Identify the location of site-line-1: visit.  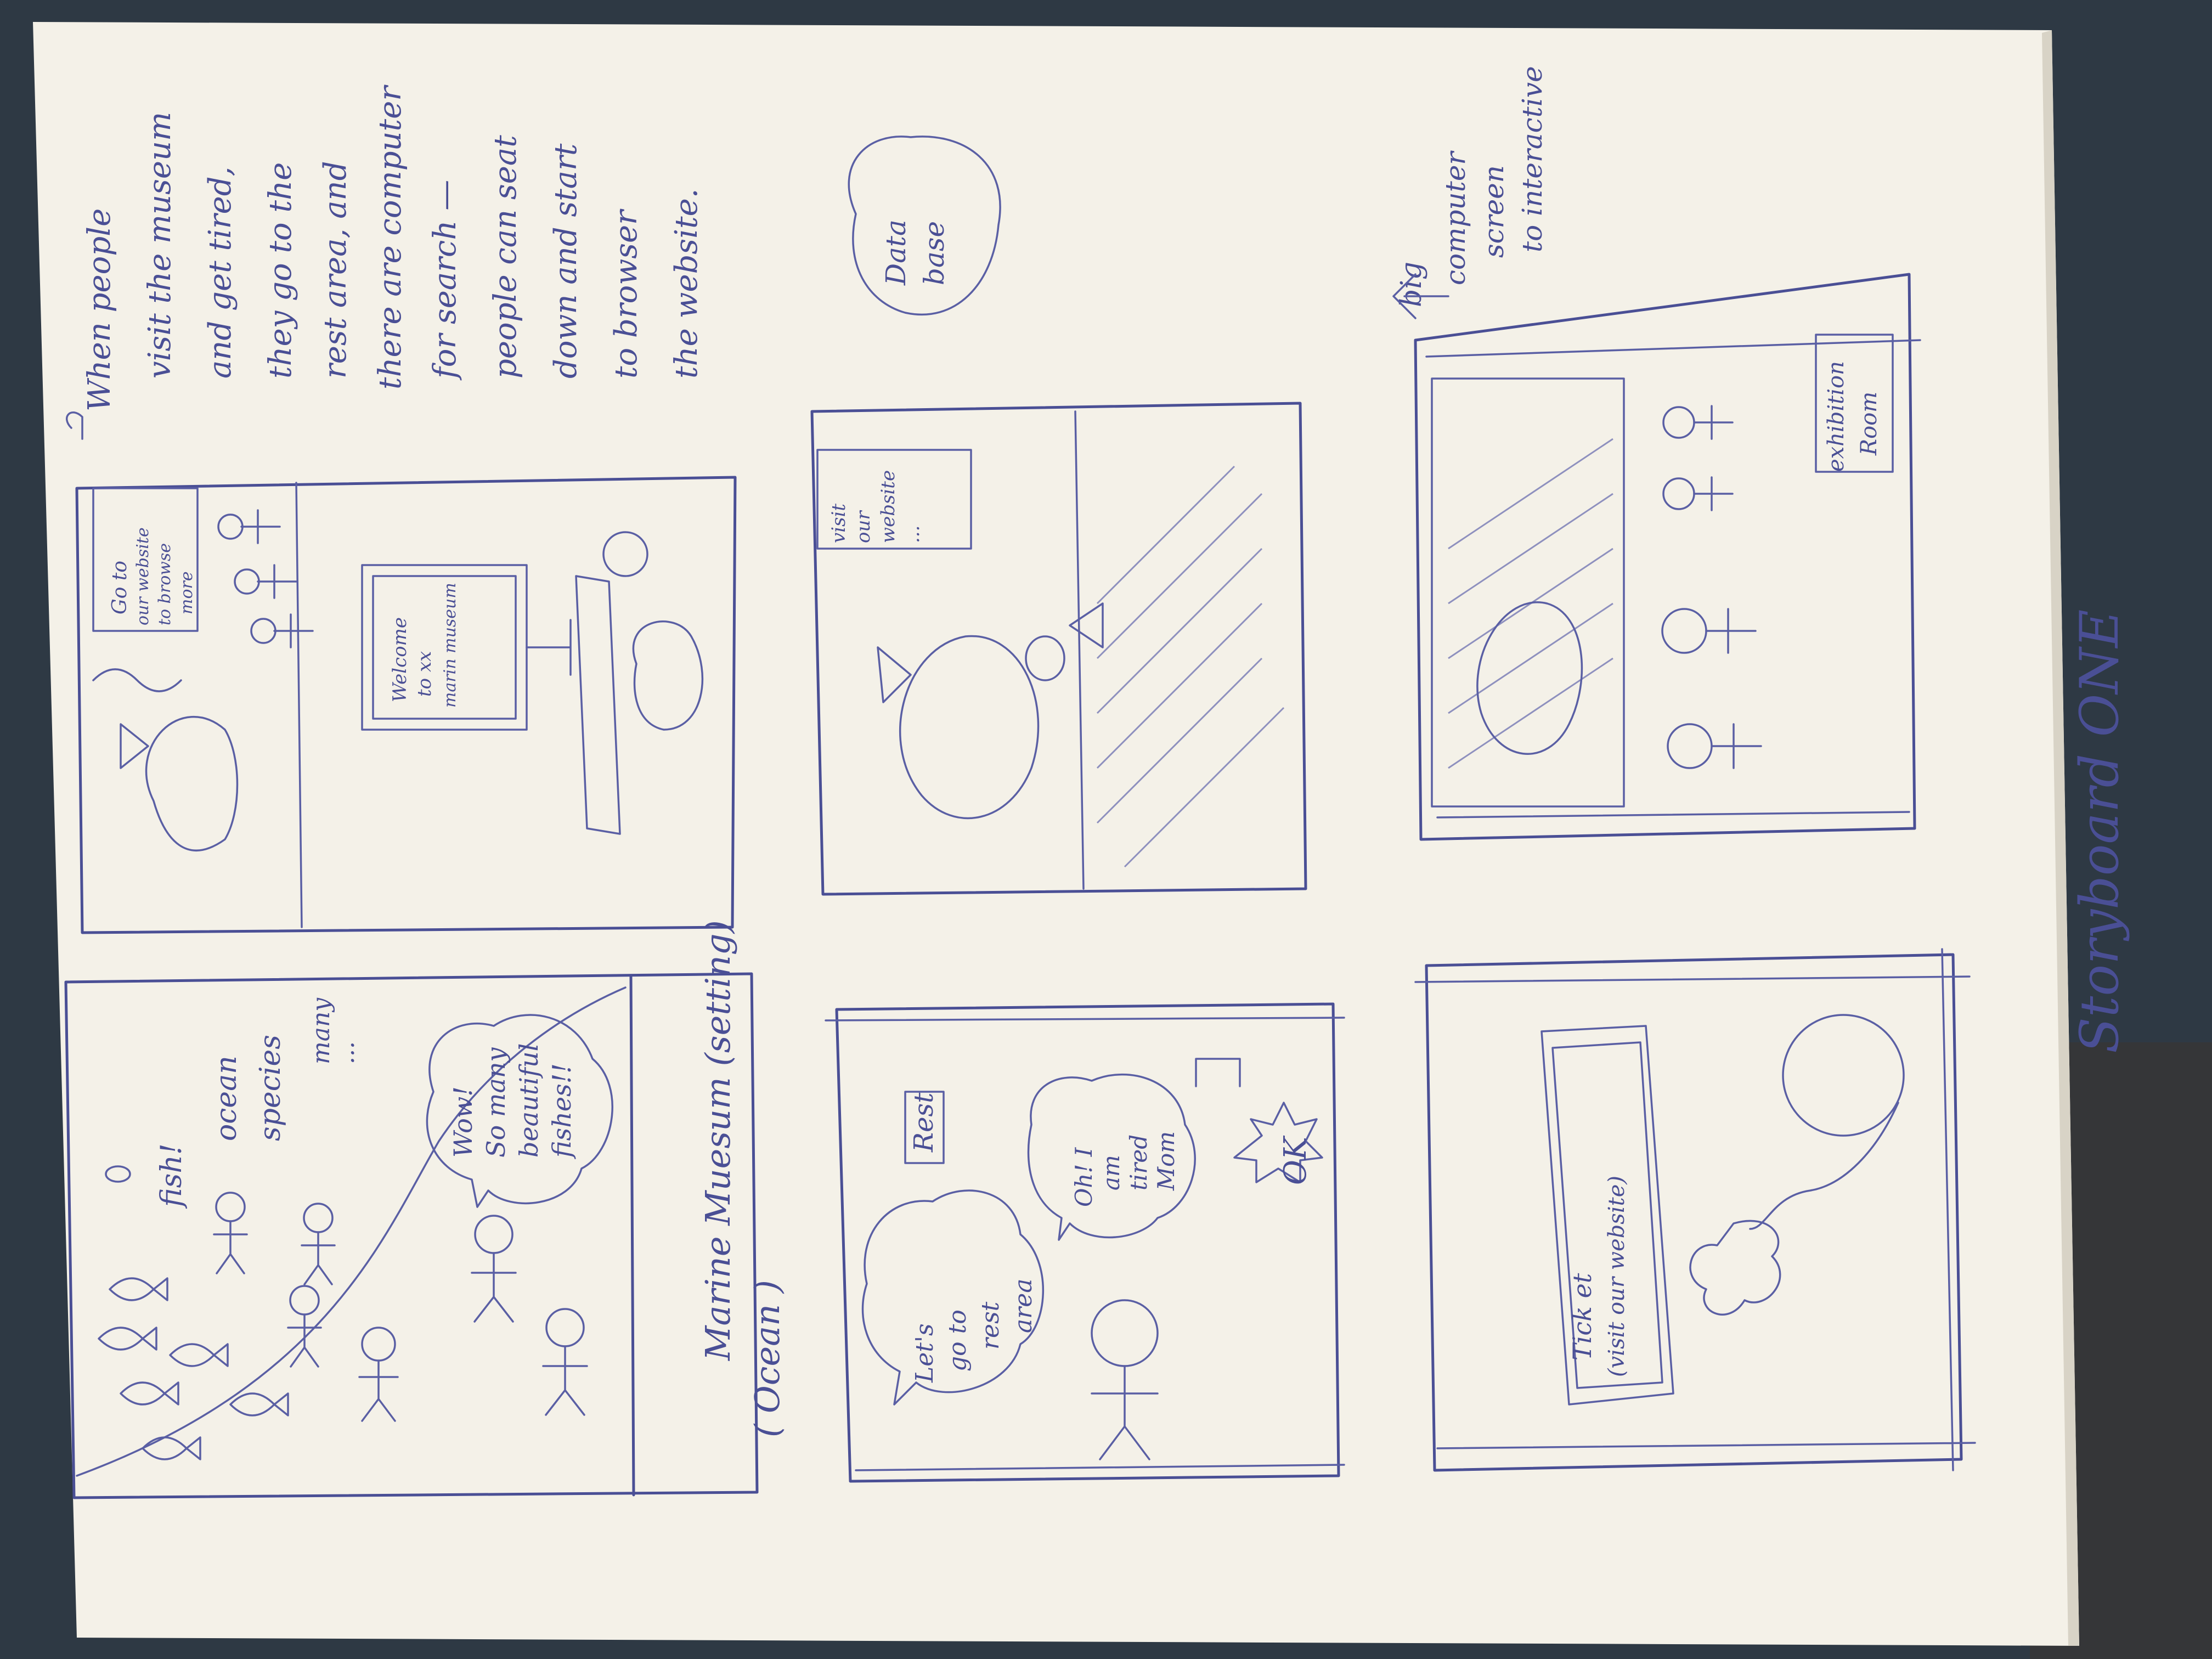
(839, 523).